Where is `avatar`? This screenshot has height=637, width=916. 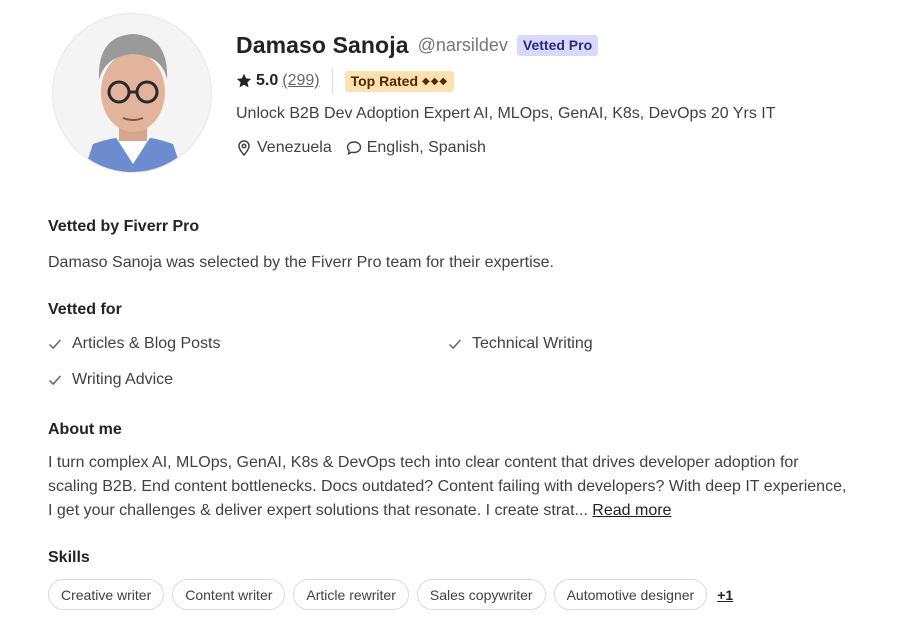 avatar is located at coordinates (132, 93).